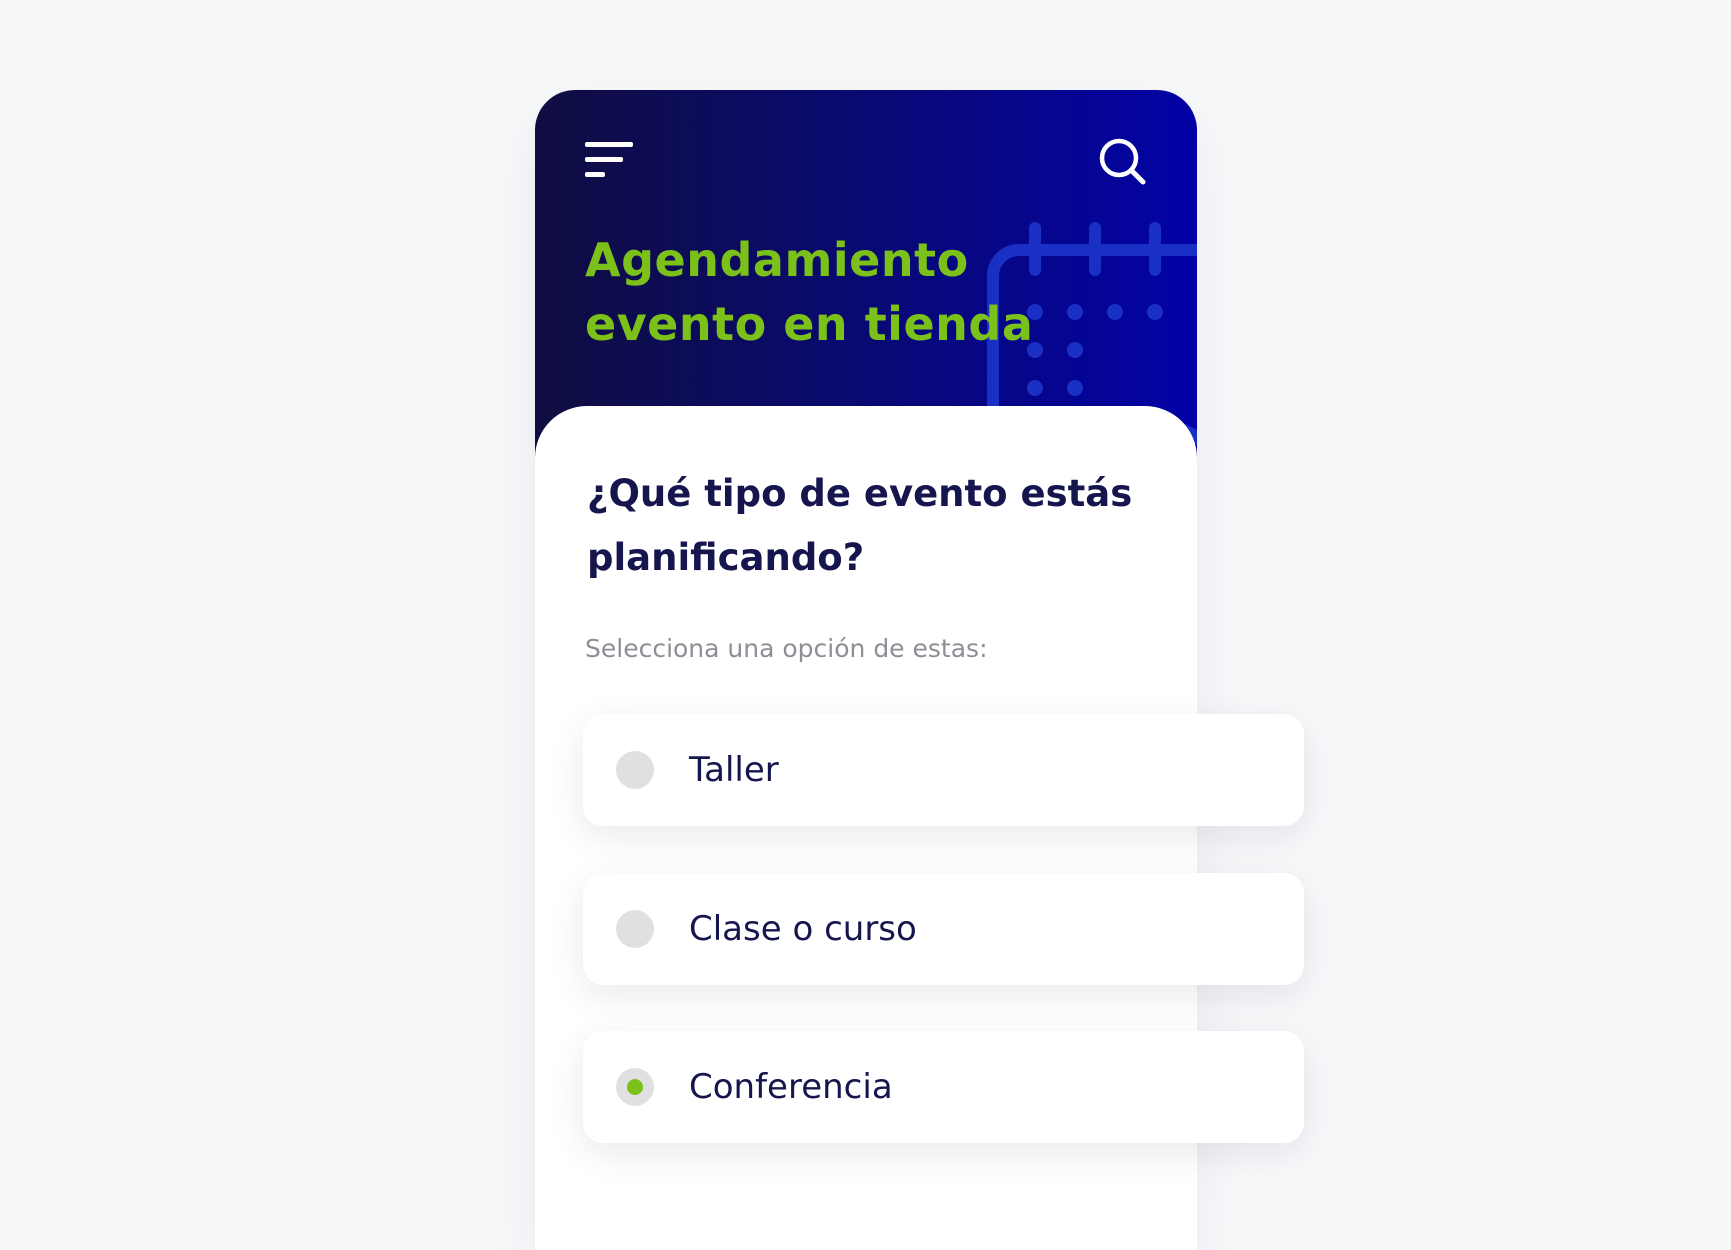 This screenshot has height=1250, width=1731. What do you see at coordinates (734, 770) in the screenshot?
I see `option-label: Taller` at bounding box center [734, 770].